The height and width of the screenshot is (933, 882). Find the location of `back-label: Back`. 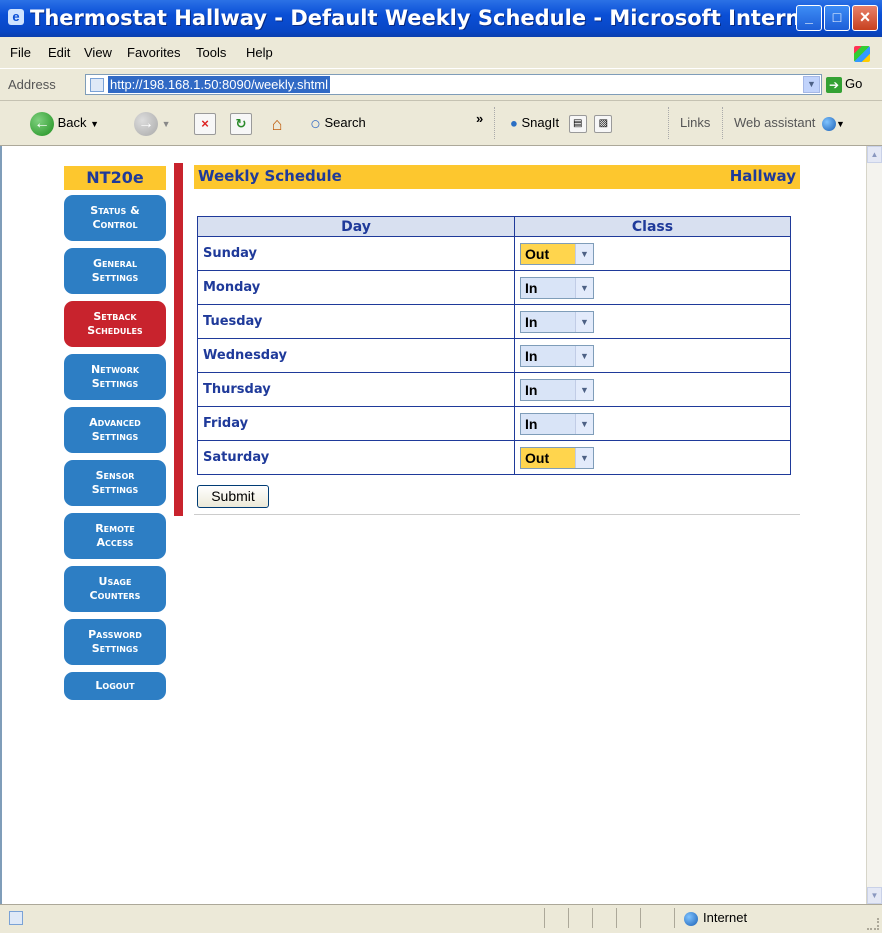

back-label: Back is located at coordinates (72, 122).